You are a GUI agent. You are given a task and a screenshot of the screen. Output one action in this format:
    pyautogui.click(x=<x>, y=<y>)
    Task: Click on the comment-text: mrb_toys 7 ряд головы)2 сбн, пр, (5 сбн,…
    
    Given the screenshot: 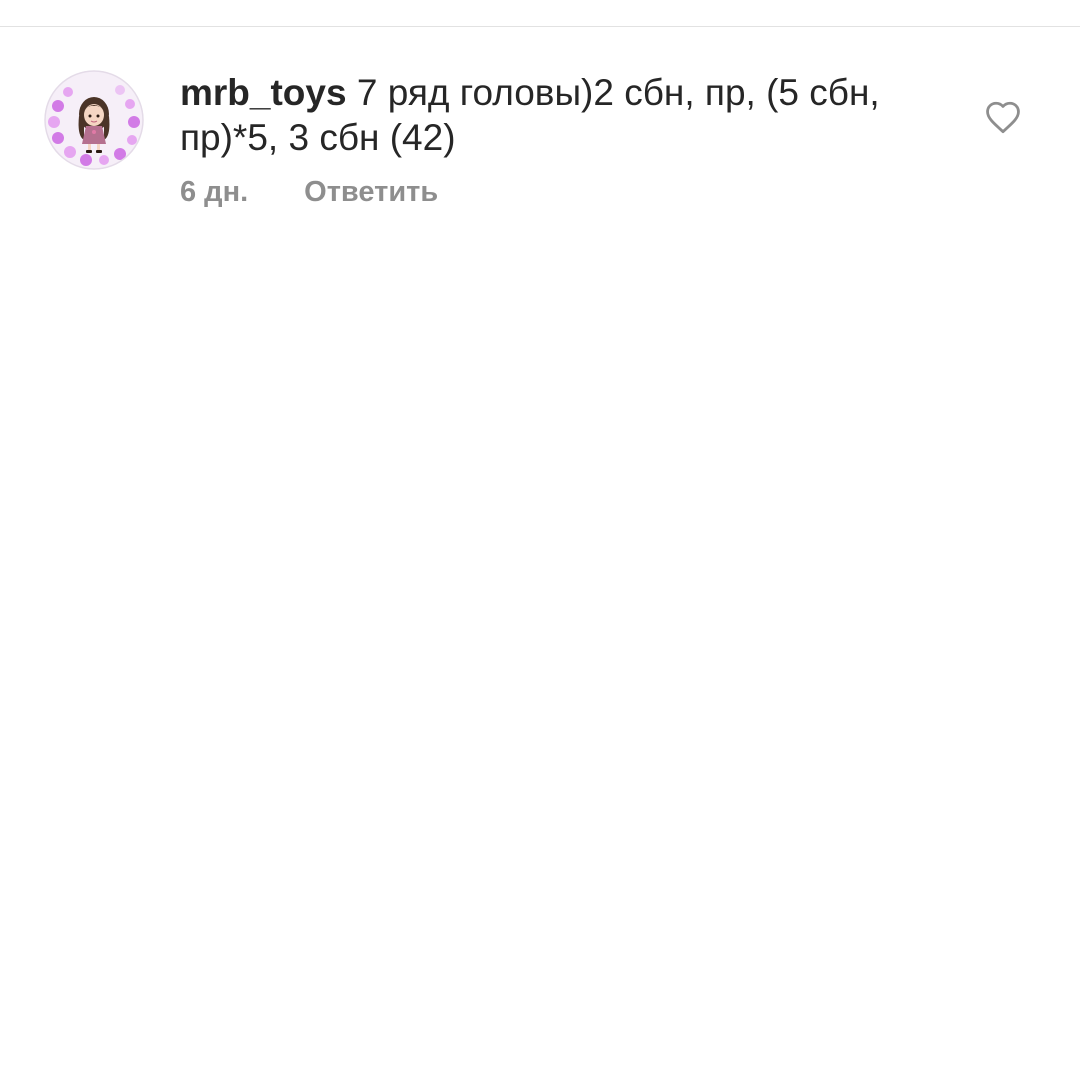 What is the action you would take?
    pyautogui.click(x=560, y=115)
    